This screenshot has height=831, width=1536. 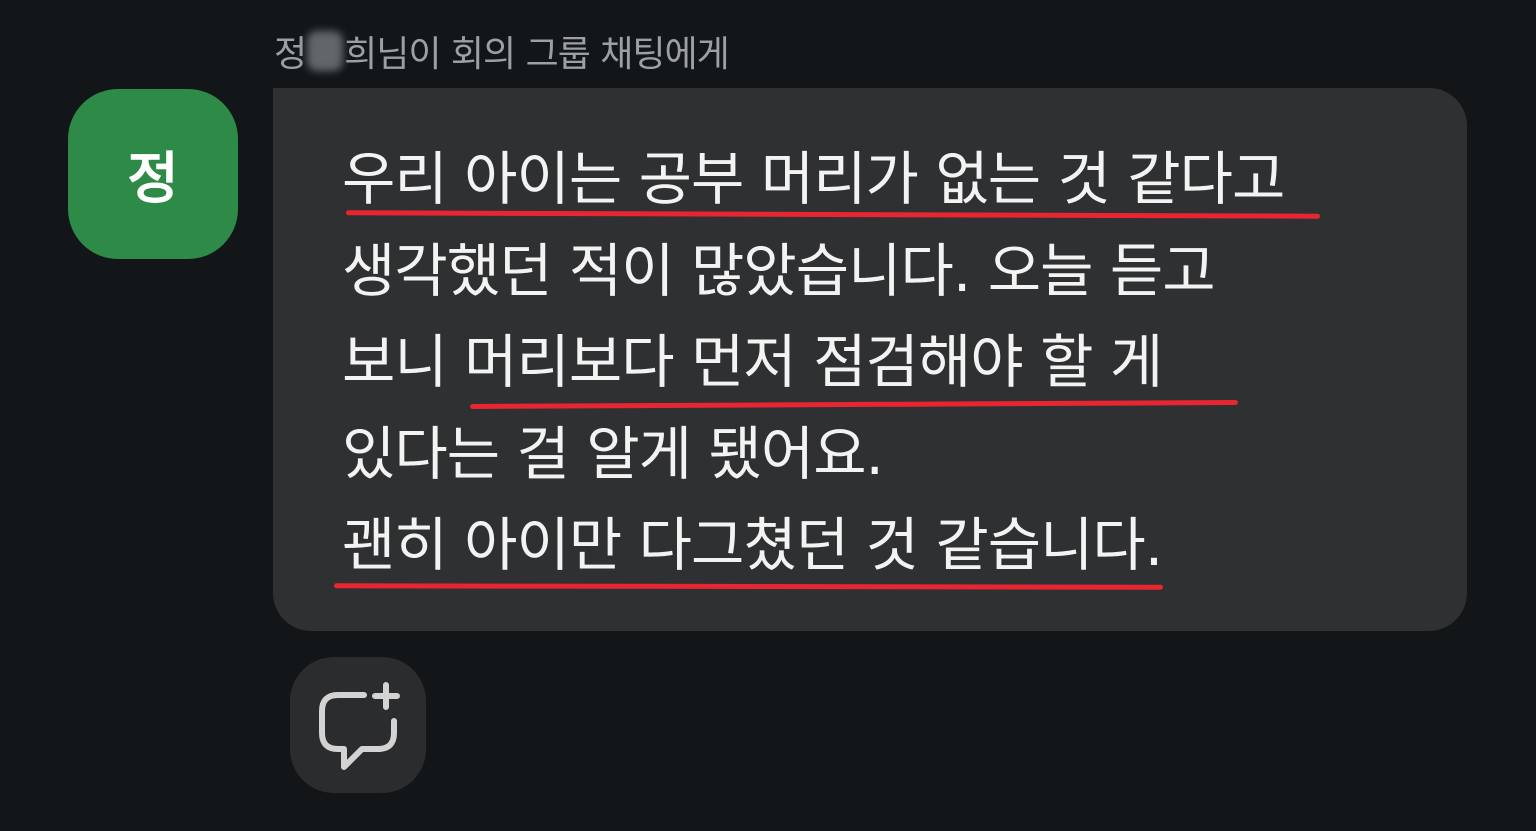 What do you see at coordinates (613, 454) in the screenshot?
I see `message-line-4: 있다는 걸 알게 됐어요.` at bounding box center [613, 454].